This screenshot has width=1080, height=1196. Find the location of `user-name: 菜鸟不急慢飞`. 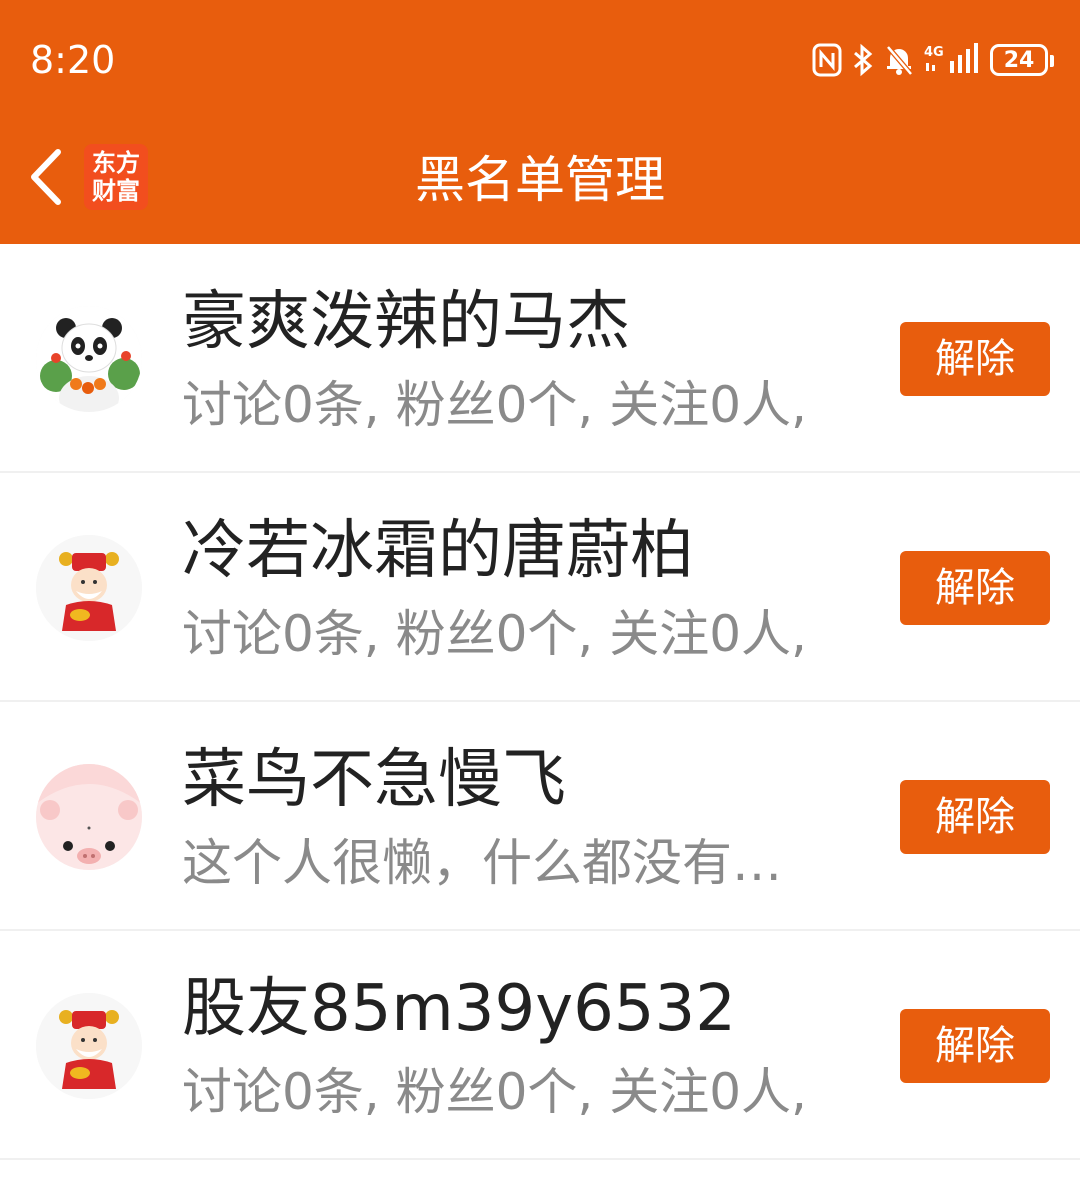

user-name: 菜鸟不急慢飞 is located at coordinates (374, 780).